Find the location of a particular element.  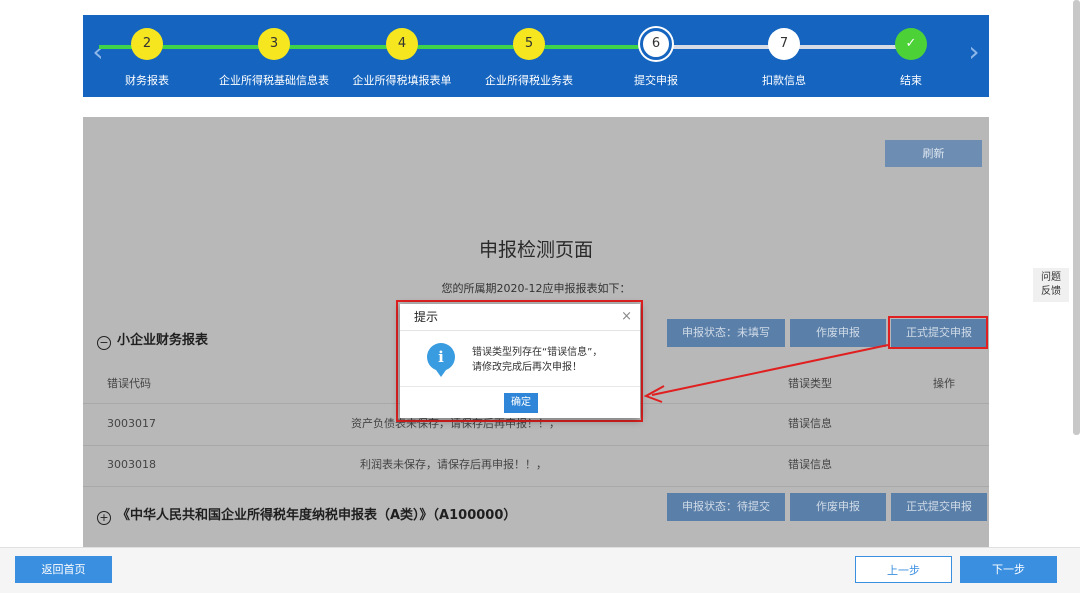

prev-step-button: 上一步 is located at coordinates (903, 569).